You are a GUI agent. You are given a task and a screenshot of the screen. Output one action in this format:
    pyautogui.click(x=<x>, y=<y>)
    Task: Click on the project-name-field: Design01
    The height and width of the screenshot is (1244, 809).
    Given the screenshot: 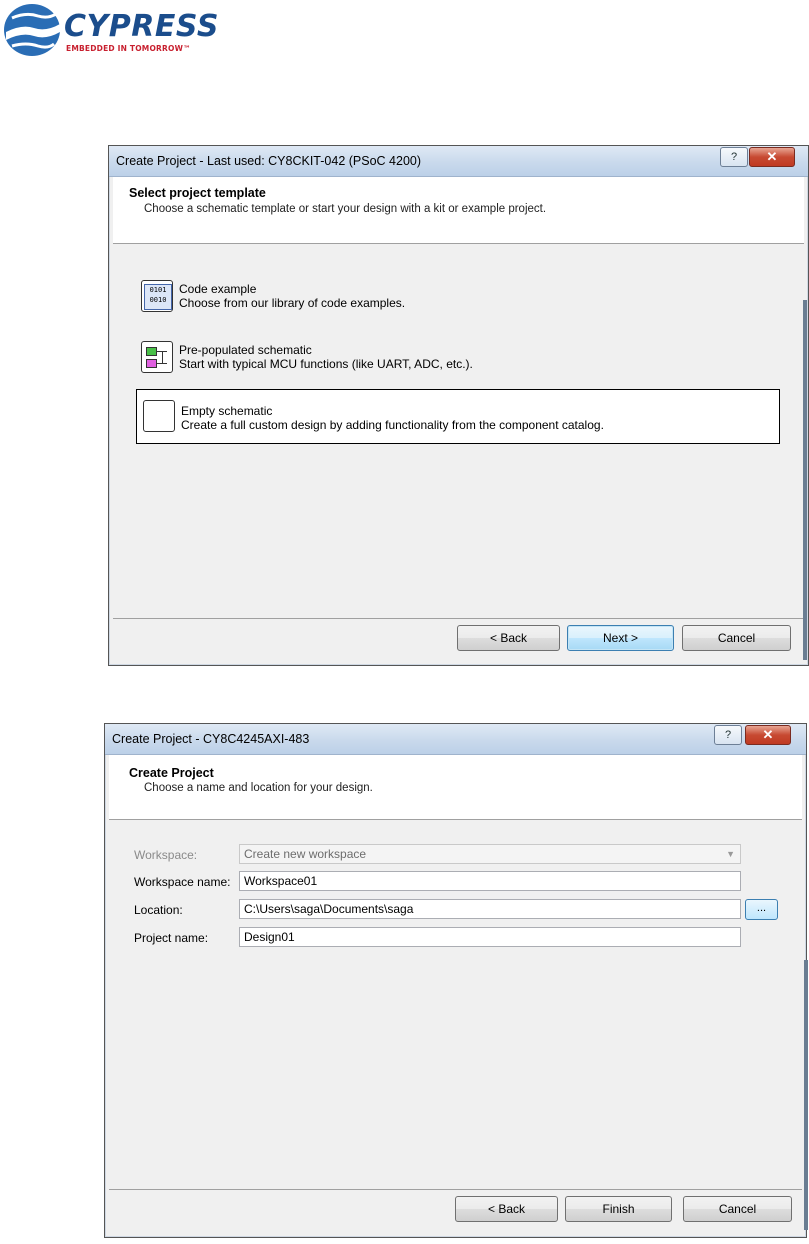 What is the action you would take?
    pyautogui.click(x=490, y=937)
    